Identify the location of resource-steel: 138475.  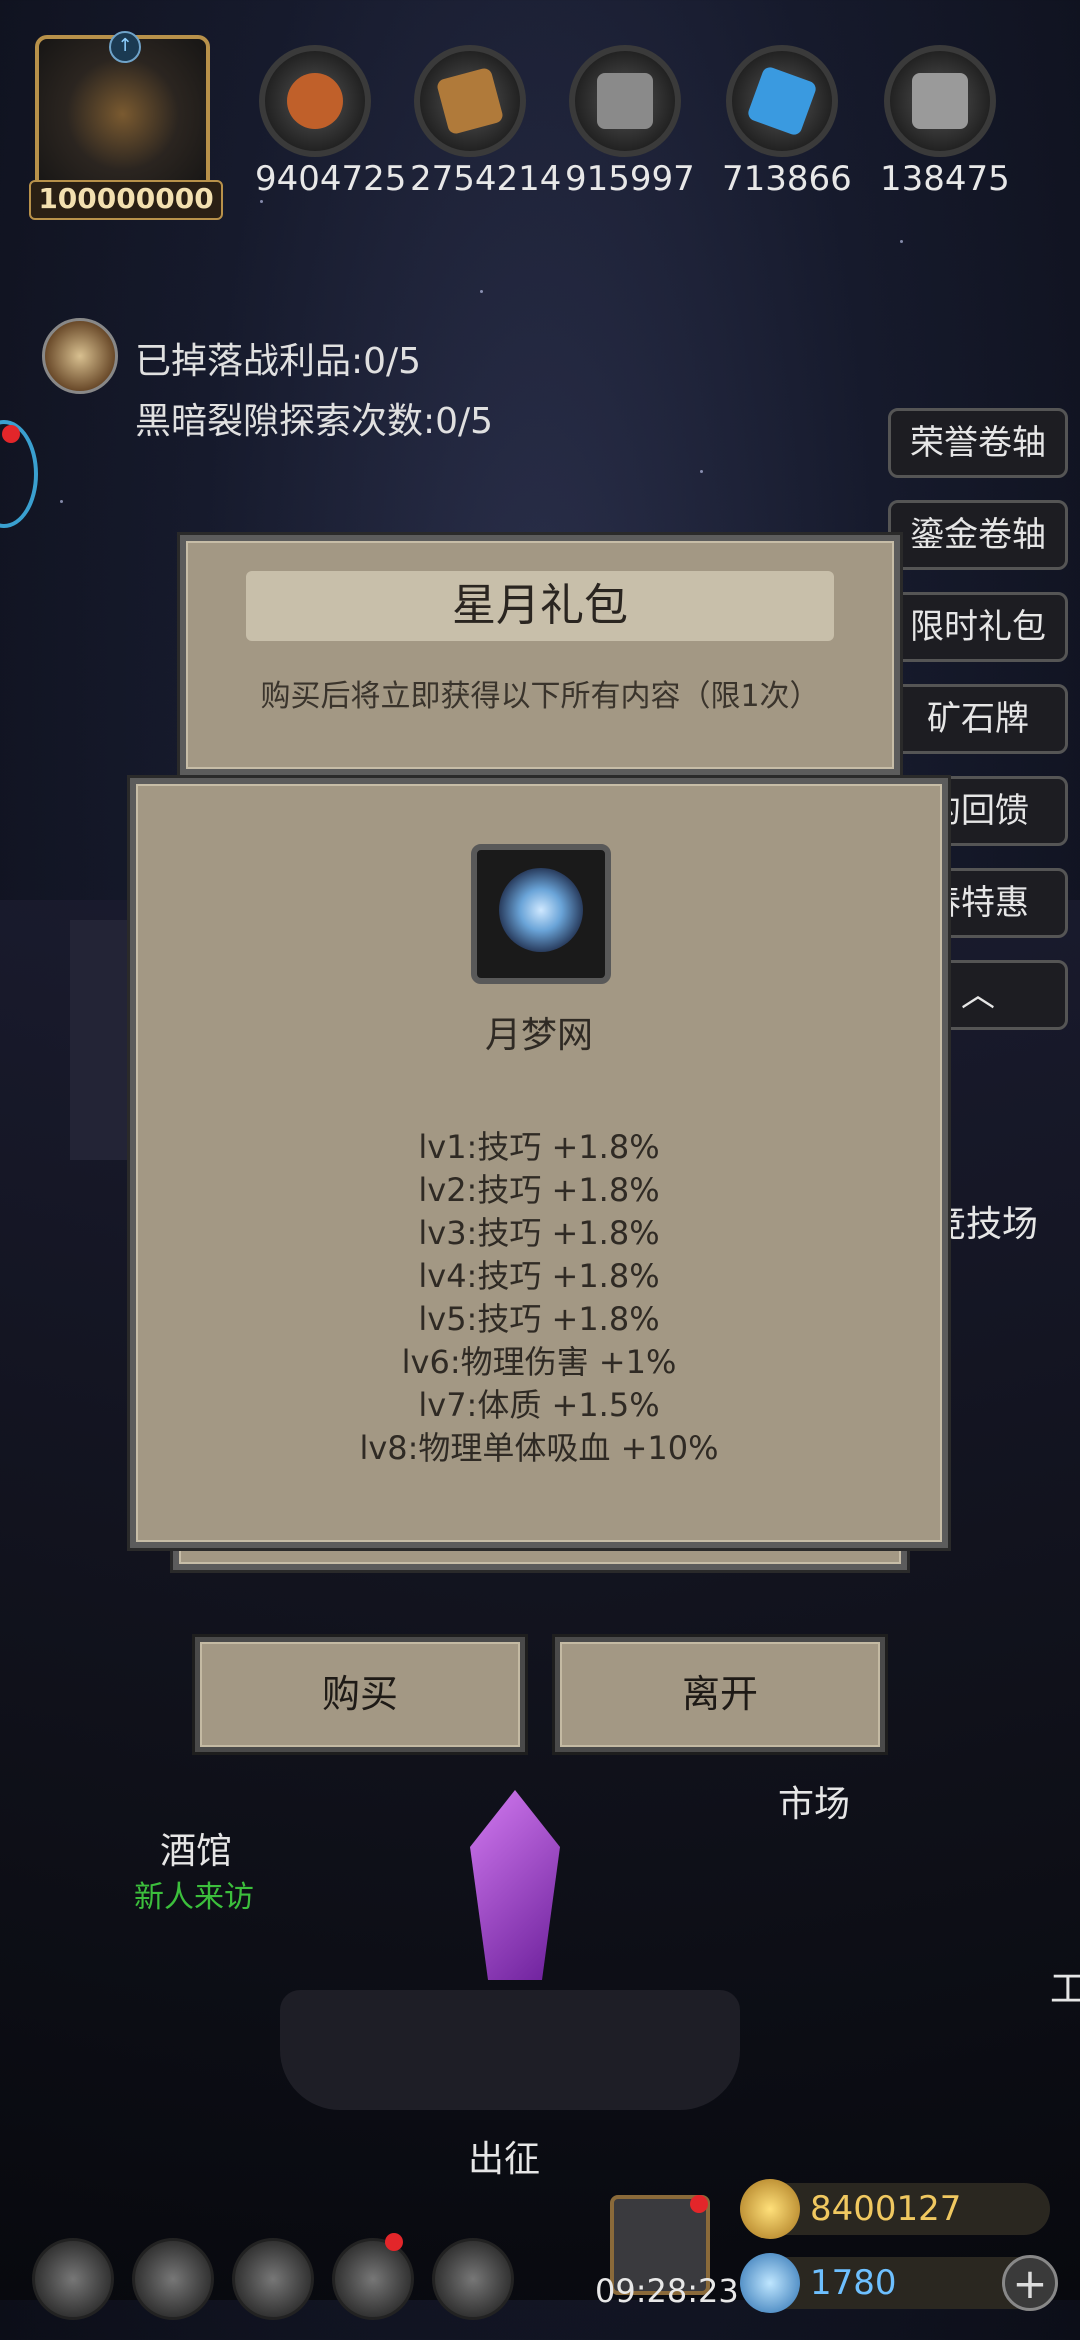
(945, 122).